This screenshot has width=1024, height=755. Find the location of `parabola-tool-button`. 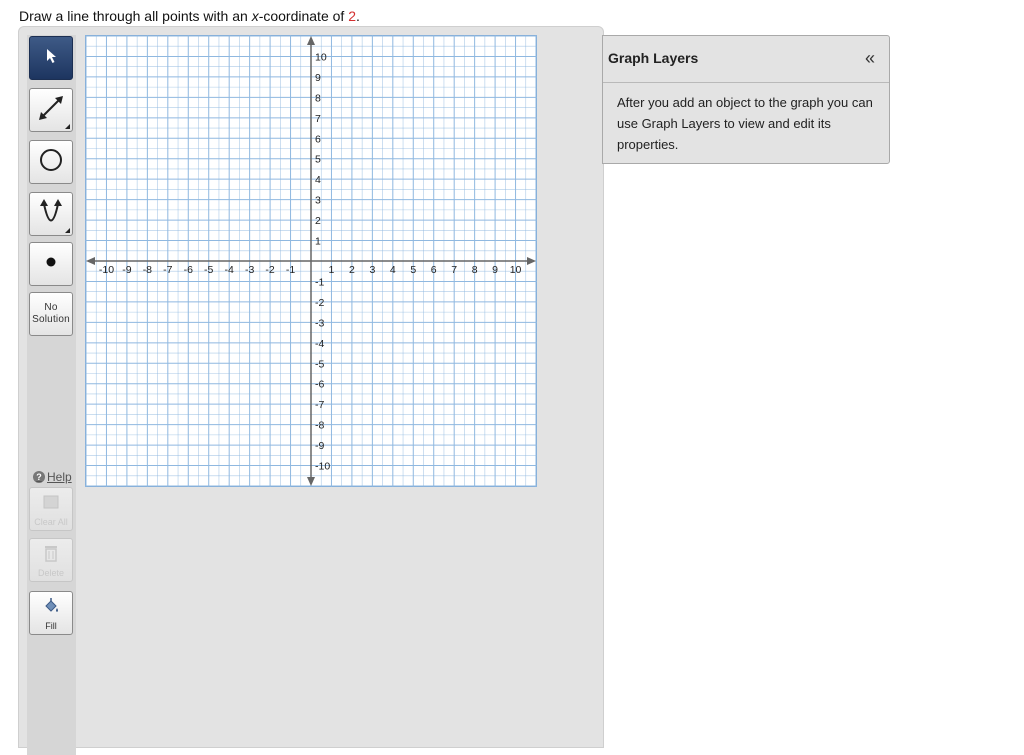

parabola-tool-button is located at coordinates (51, 214).